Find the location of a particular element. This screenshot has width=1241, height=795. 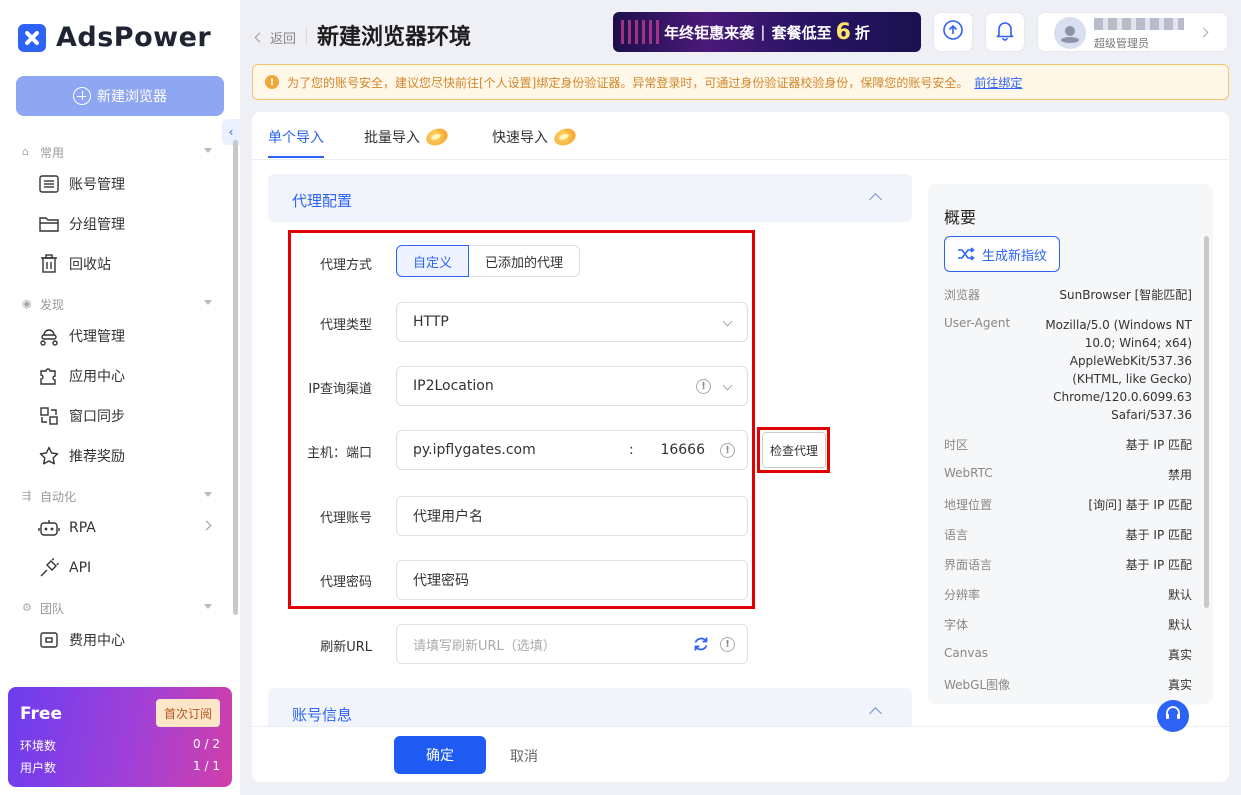

sidebar-item-billing: 费用中心 is located at coordinates (116, 640).